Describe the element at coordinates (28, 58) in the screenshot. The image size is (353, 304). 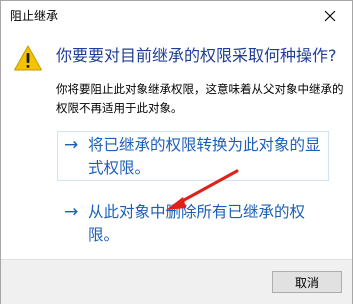
I see `warning-icon` at that location.